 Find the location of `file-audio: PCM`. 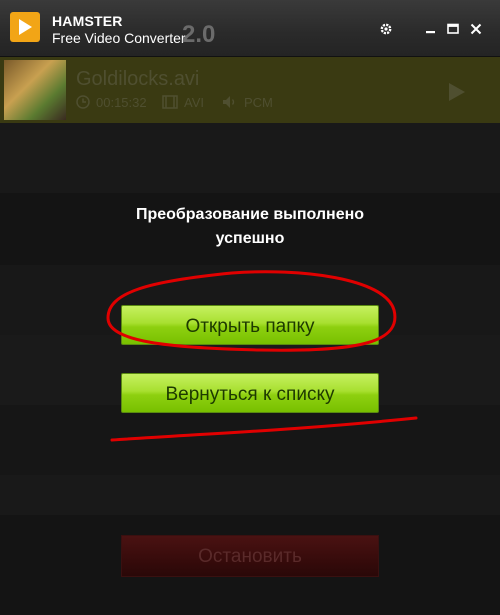

file-audio: PCM is located at coordinates (258, 102).